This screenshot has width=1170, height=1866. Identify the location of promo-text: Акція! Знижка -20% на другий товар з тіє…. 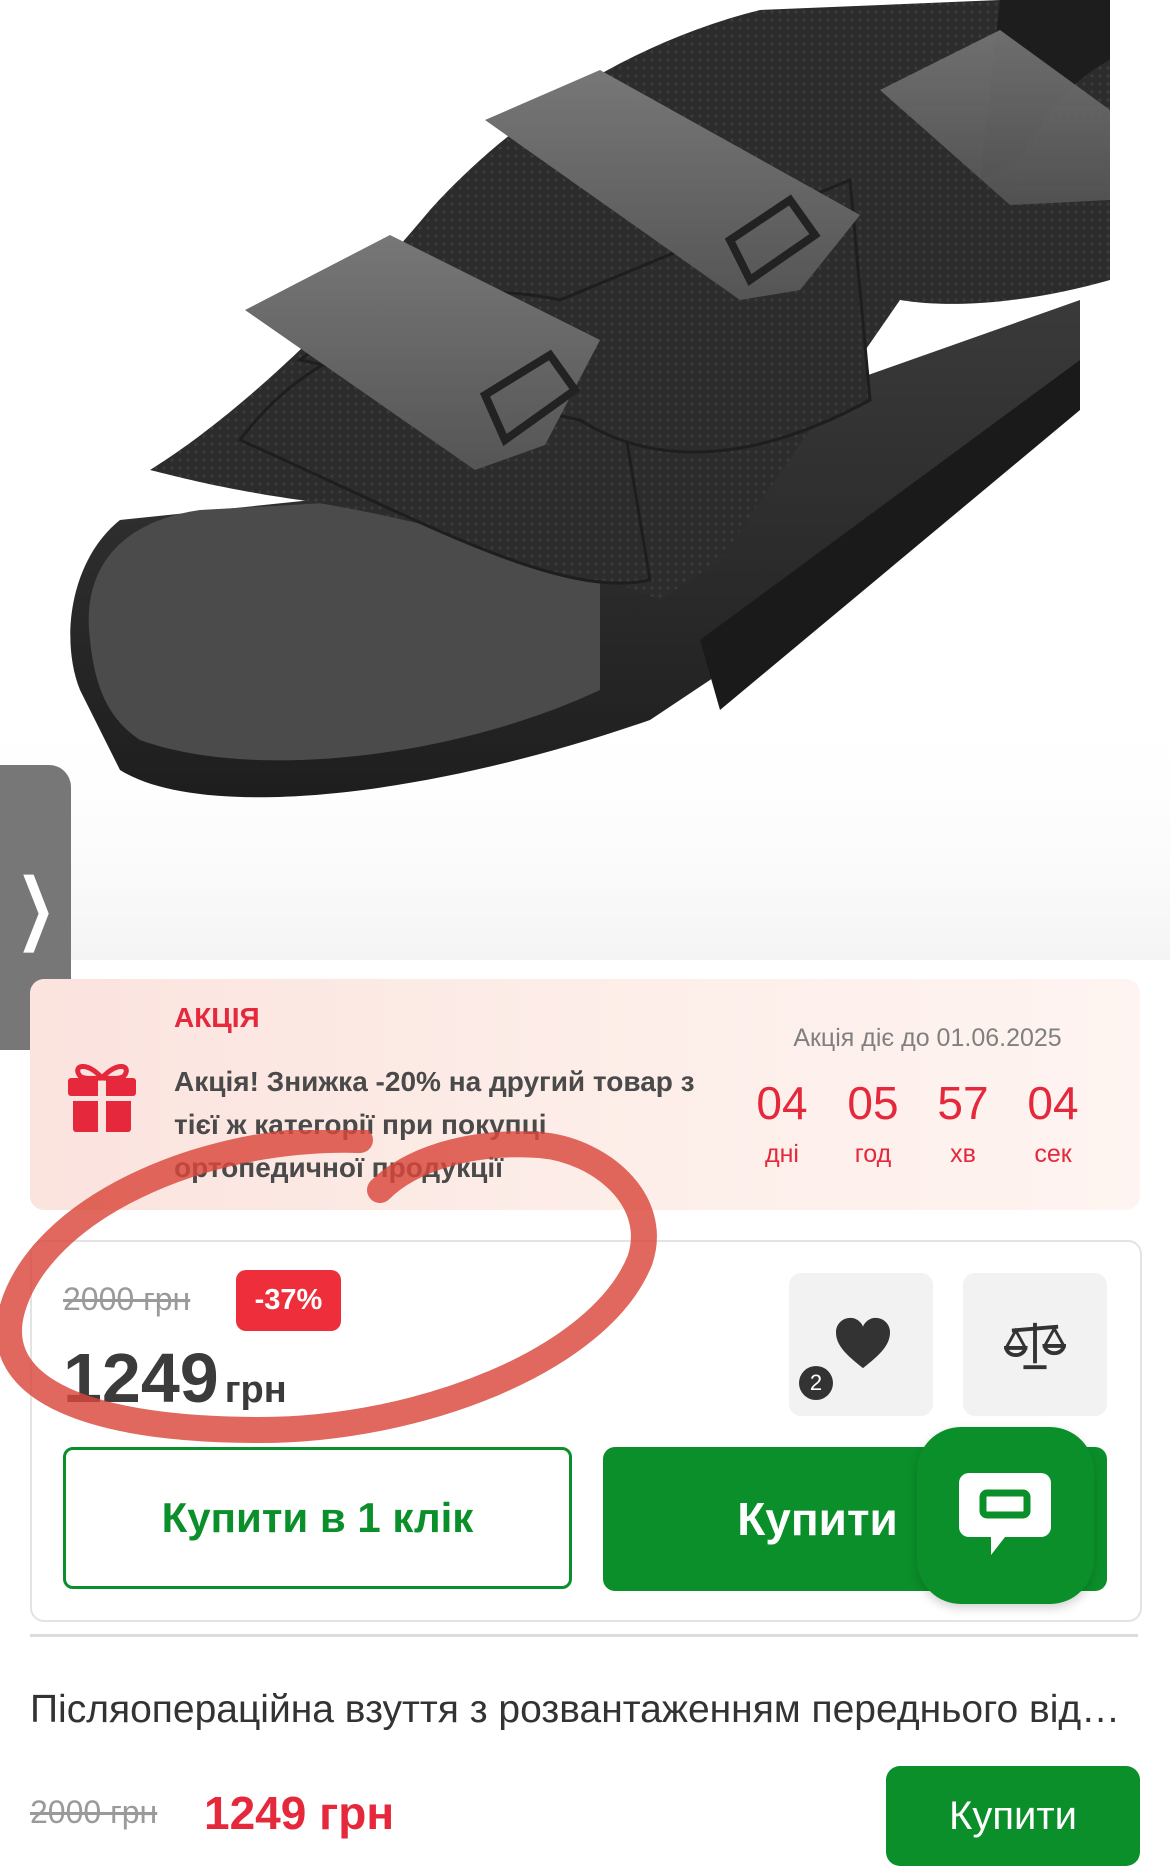
(434, 1124).